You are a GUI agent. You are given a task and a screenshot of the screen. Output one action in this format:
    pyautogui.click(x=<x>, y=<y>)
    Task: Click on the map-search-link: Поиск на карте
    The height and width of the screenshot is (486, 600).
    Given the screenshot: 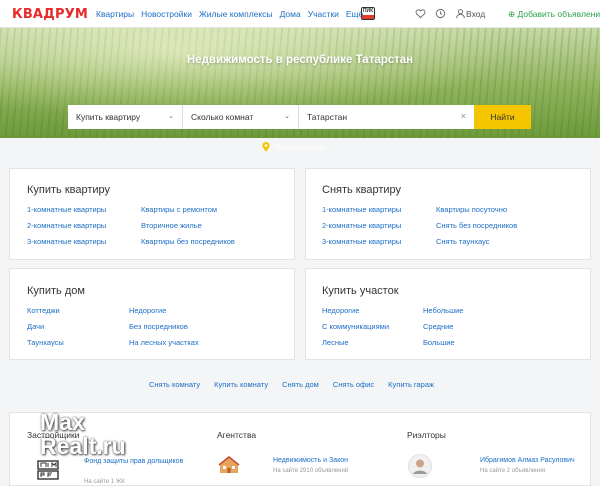 What is the action you would take?
    pyautogui.click(x=294, y=147)
    